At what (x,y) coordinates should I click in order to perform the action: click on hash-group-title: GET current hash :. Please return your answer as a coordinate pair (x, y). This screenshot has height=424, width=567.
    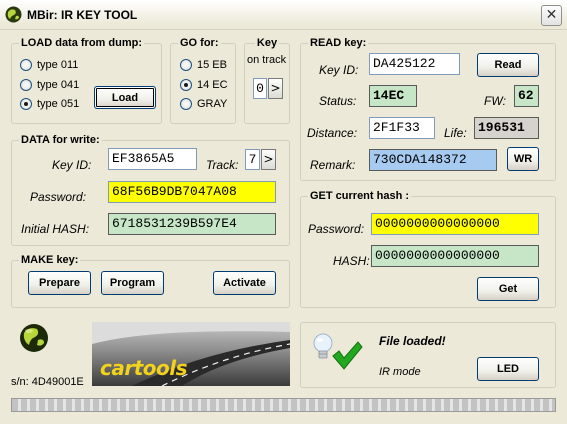
    Looking at the image, I should click on (360, 196).